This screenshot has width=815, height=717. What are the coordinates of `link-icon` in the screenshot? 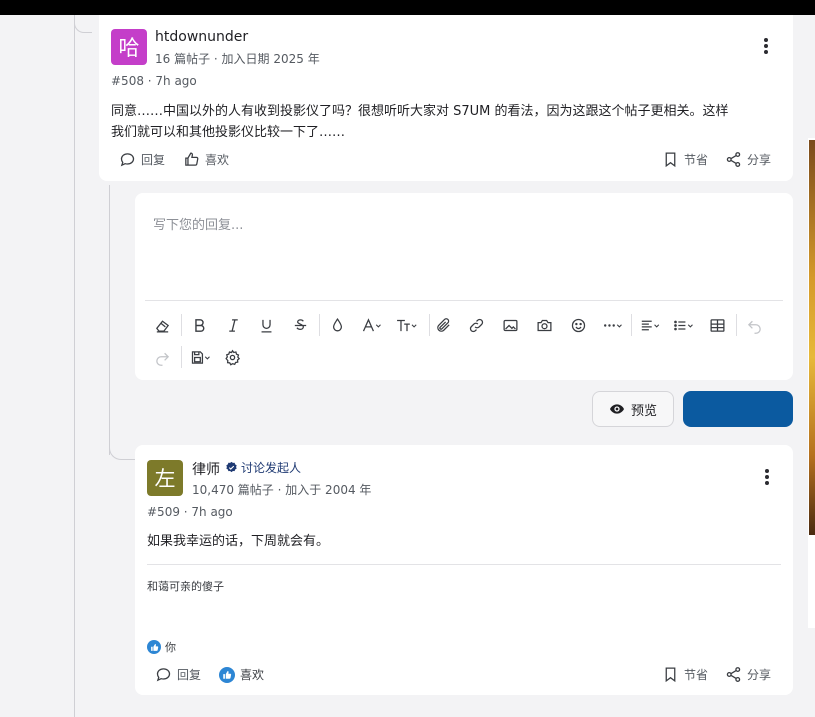 It's located at (476, 325).